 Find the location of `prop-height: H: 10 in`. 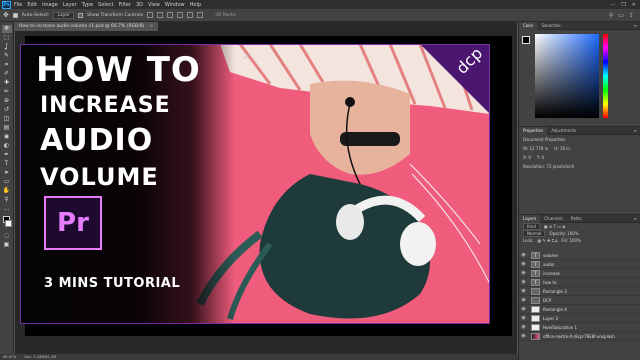

prop-height: H: 10 in is located at coordinates (562, 148).